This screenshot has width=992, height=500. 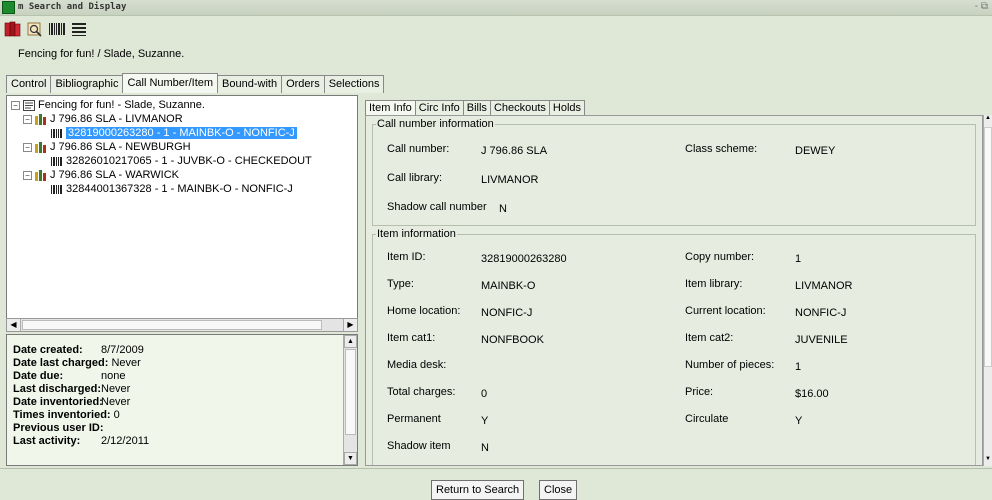 I want to click on item-info-vertical-scrollbar: ▲ ▼, so click(x=987, y=290).